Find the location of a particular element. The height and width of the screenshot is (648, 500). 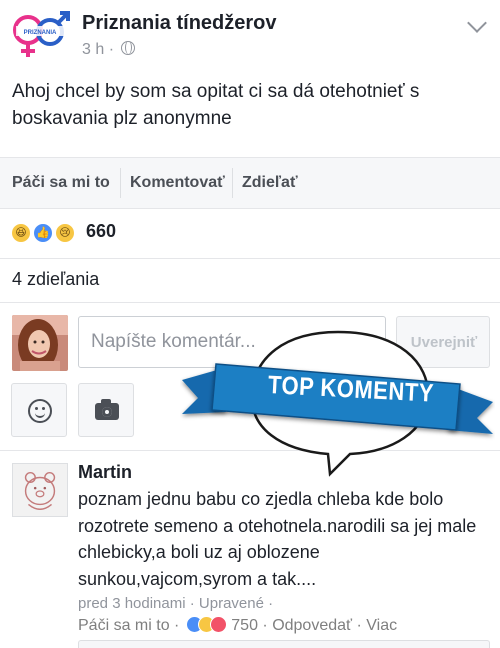

post-action-bar: Páči sa mi to Komentovať Zdieľať is located at coordinates (250, 183).